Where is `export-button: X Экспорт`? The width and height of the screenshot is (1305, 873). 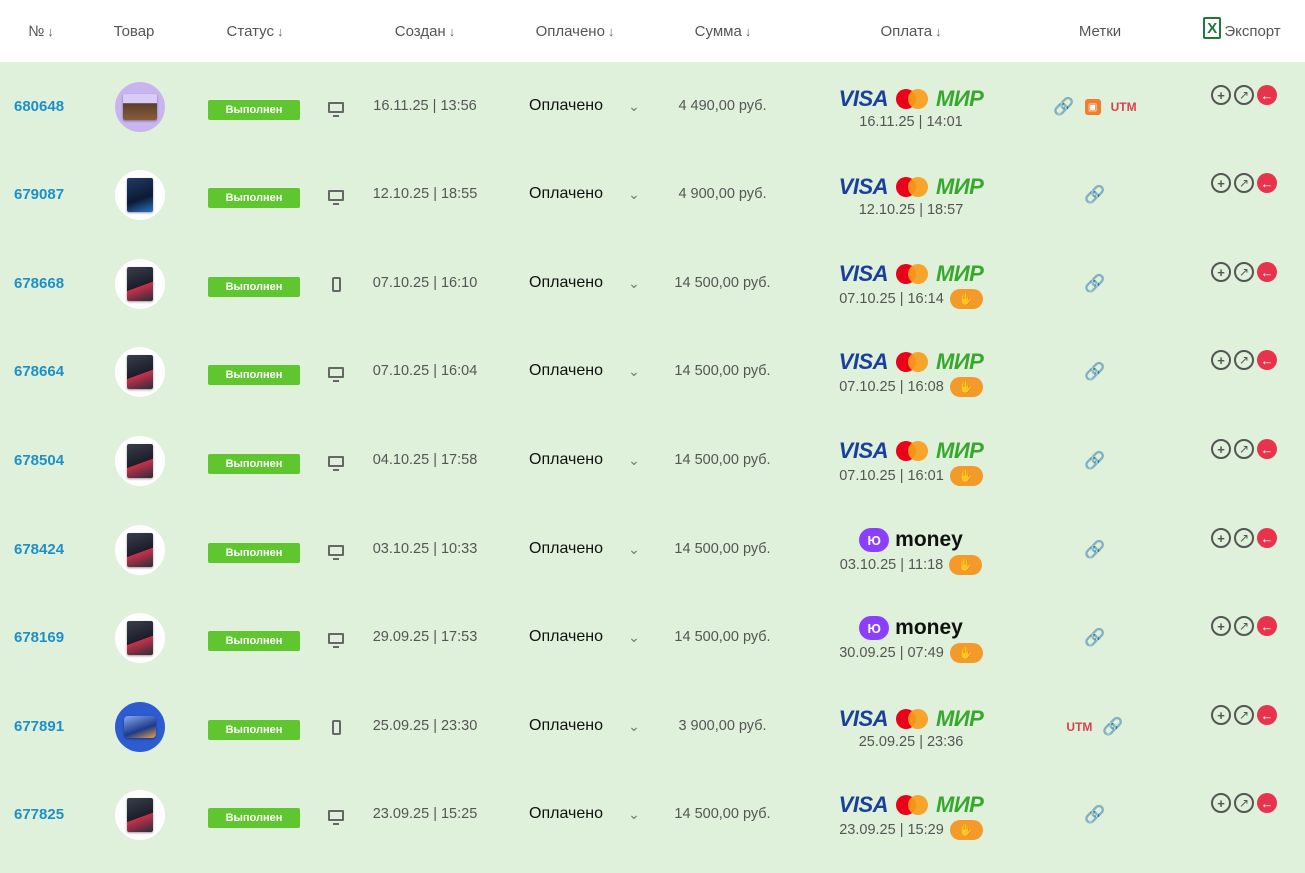 export-button: X Экспорт is located at coordinates (1242, 31).